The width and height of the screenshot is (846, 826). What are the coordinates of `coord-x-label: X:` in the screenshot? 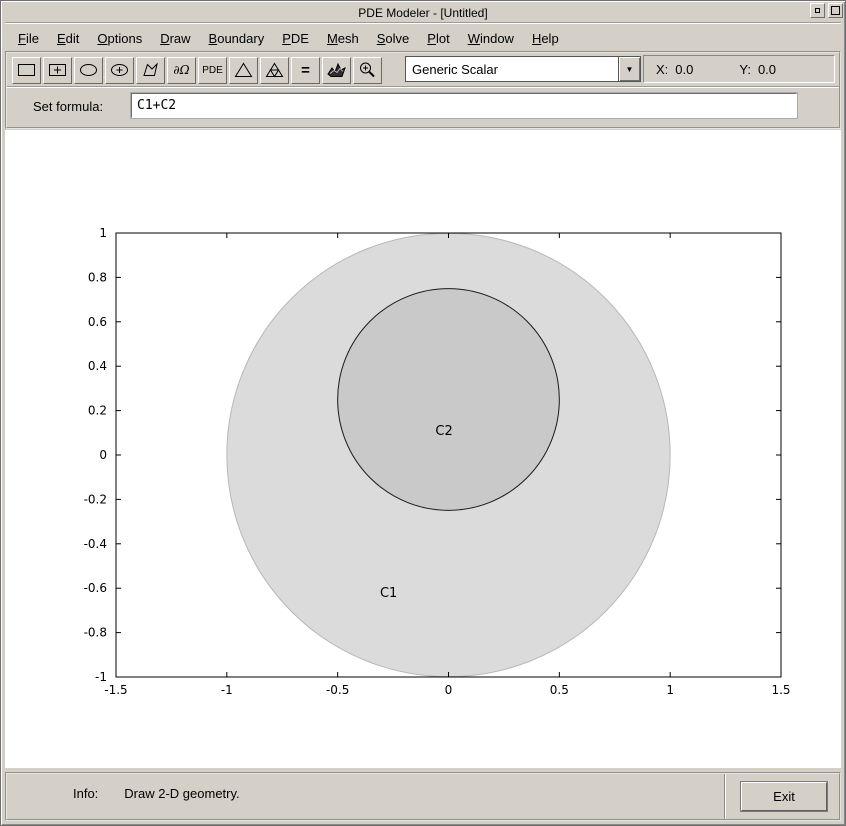 It's located at (662, 69).